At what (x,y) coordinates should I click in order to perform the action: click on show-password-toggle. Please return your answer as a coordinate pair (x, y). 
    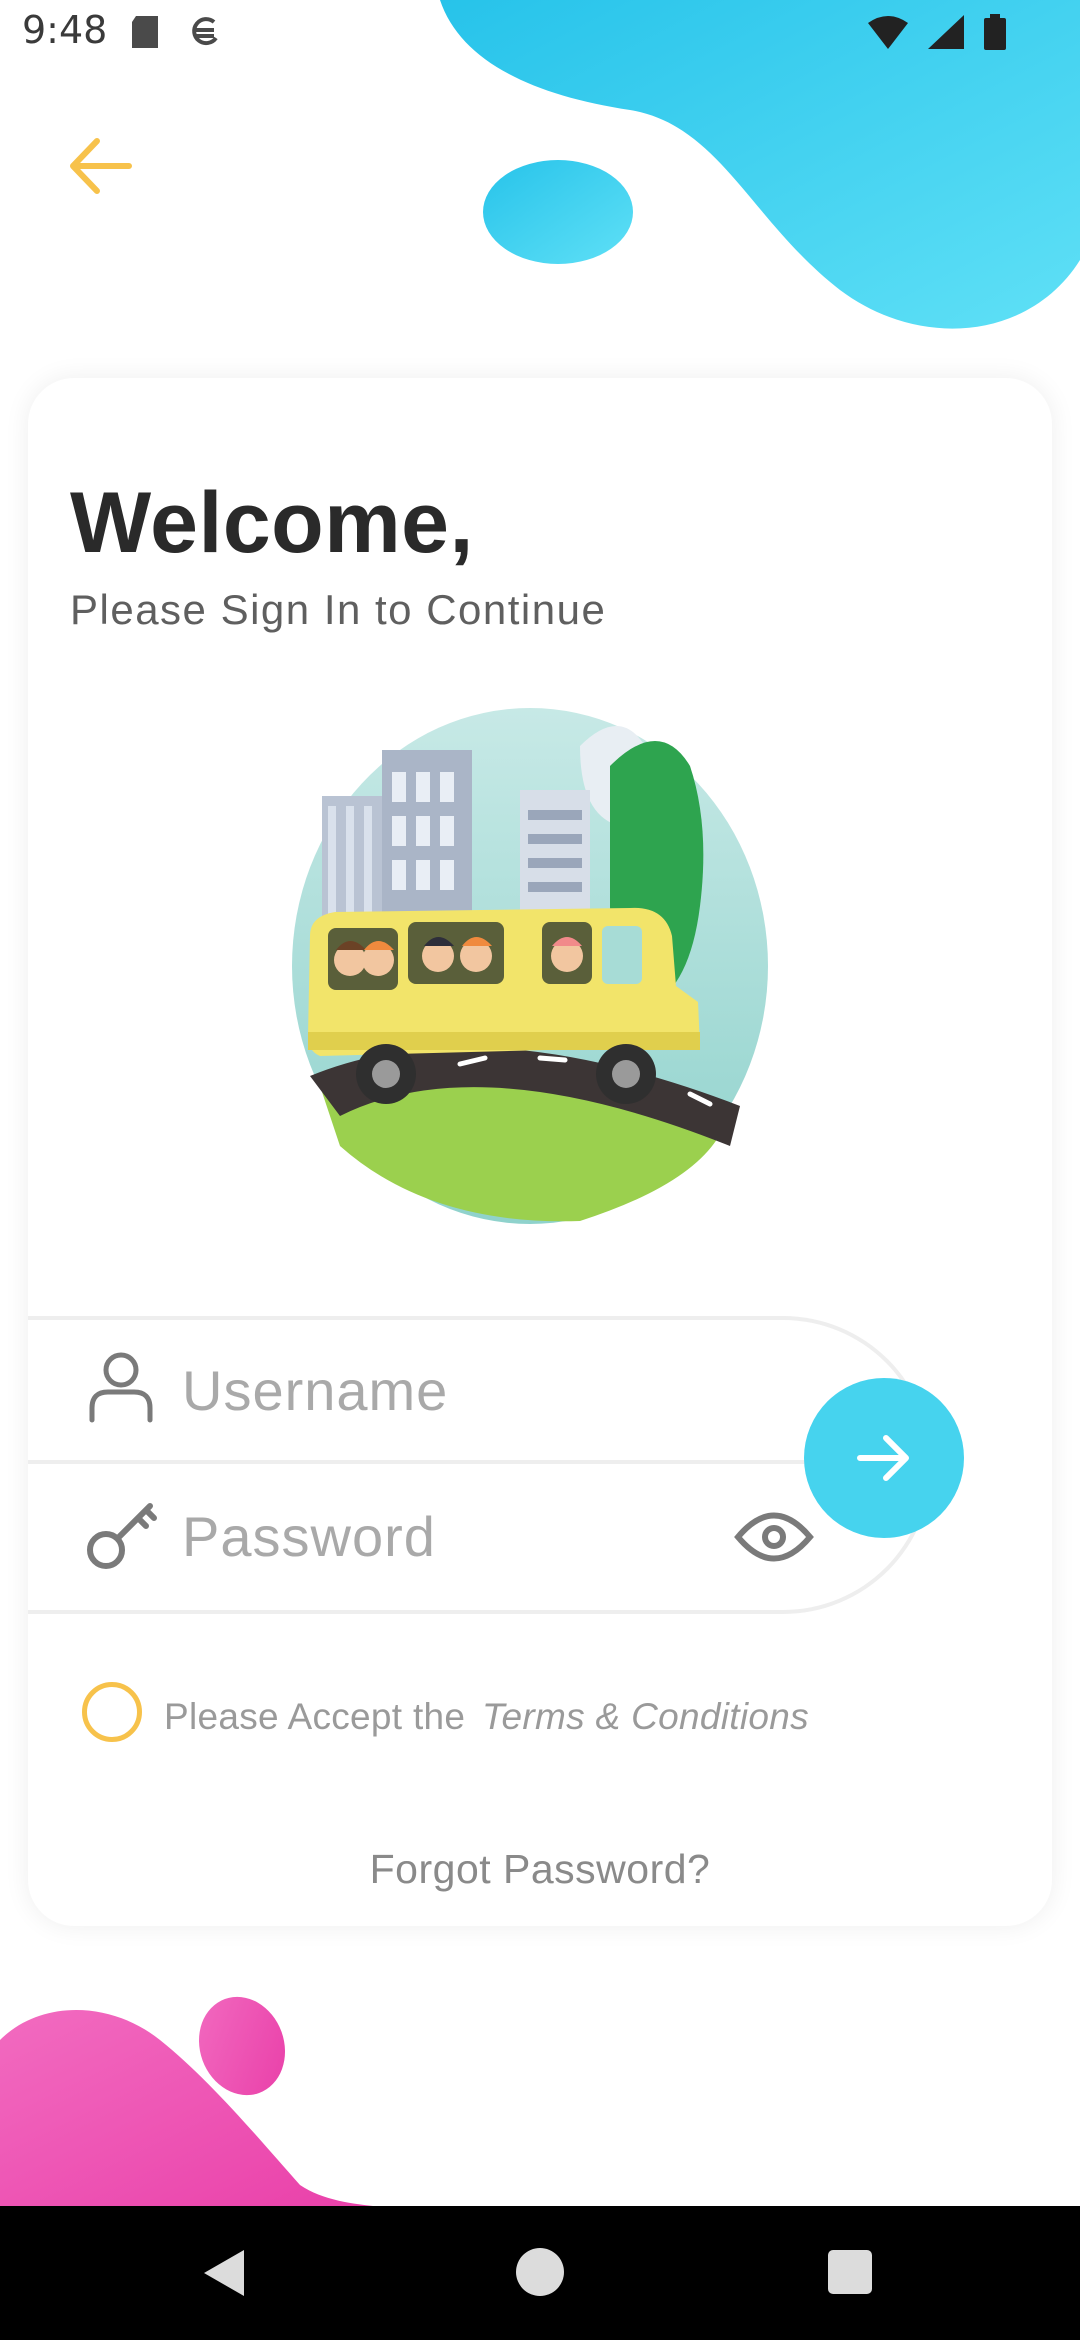
    Looking at the image, I should click on (774, 1537).